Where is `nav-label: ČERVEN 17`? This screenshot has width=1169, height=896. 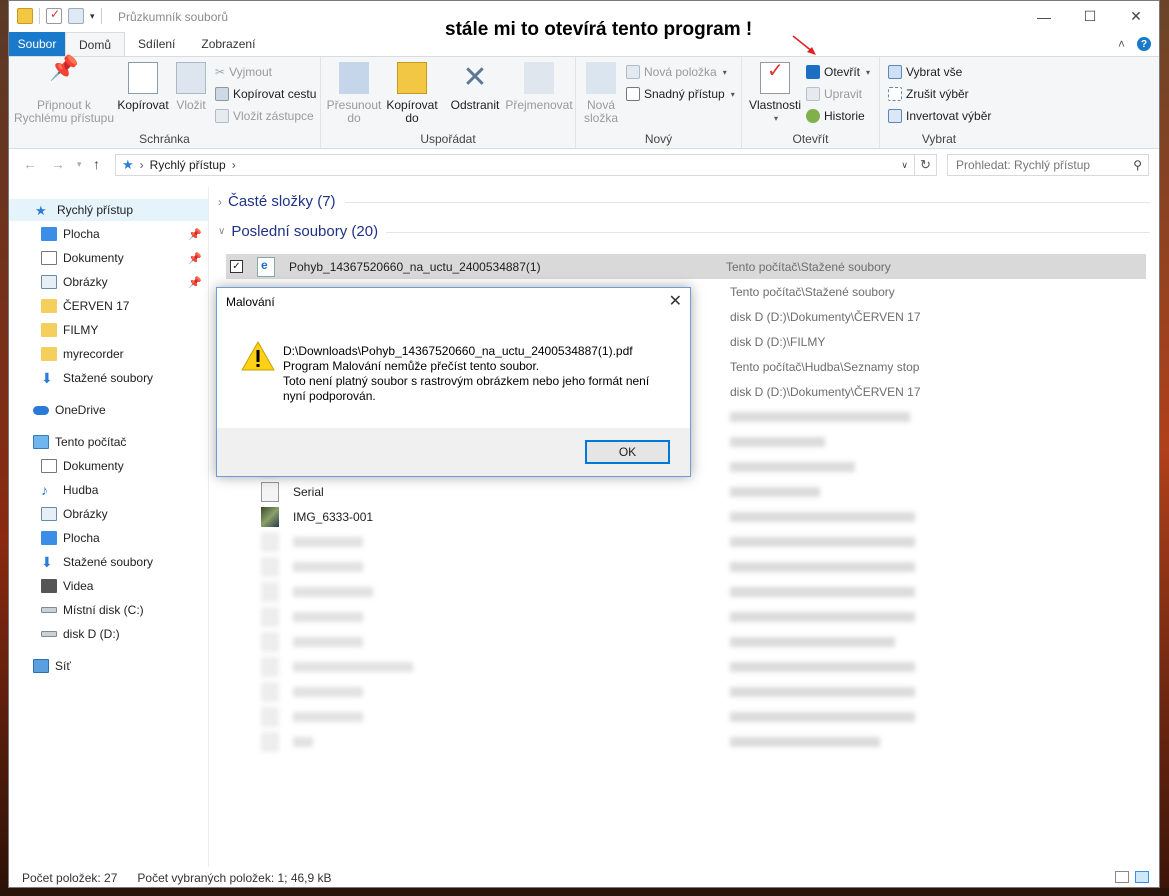
nav-label: ČERVEN 17 is located at coordinates (96, 306).